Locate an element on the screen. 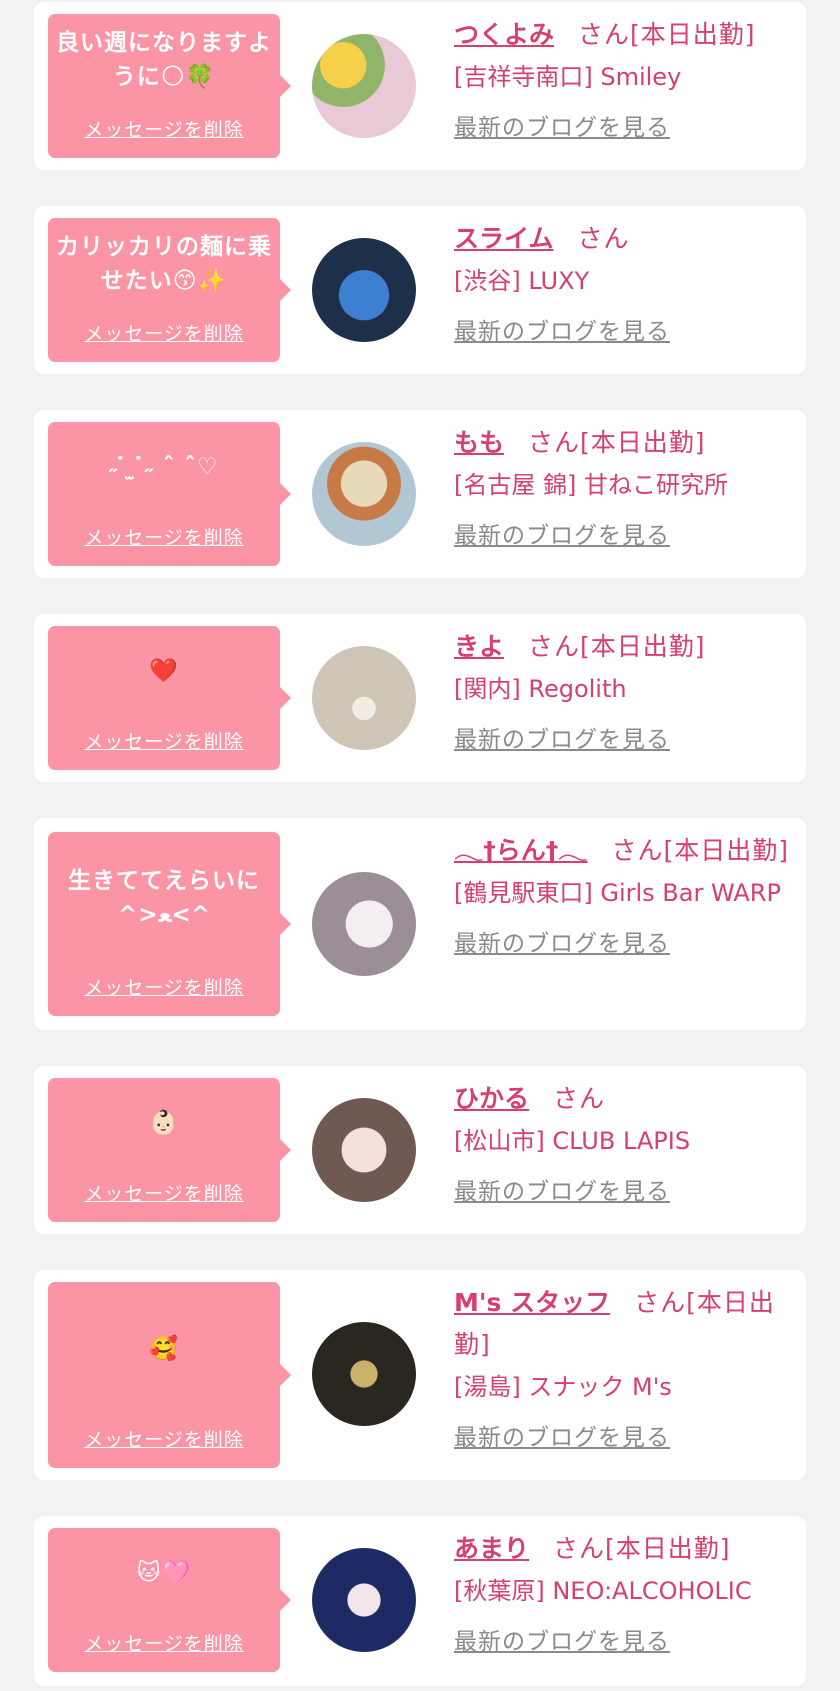 The image size is (840, 1691). message-bubble: 生きててえらいに^>ﻌ<^ メッセージを削除 is located at coordinates (169, 924).